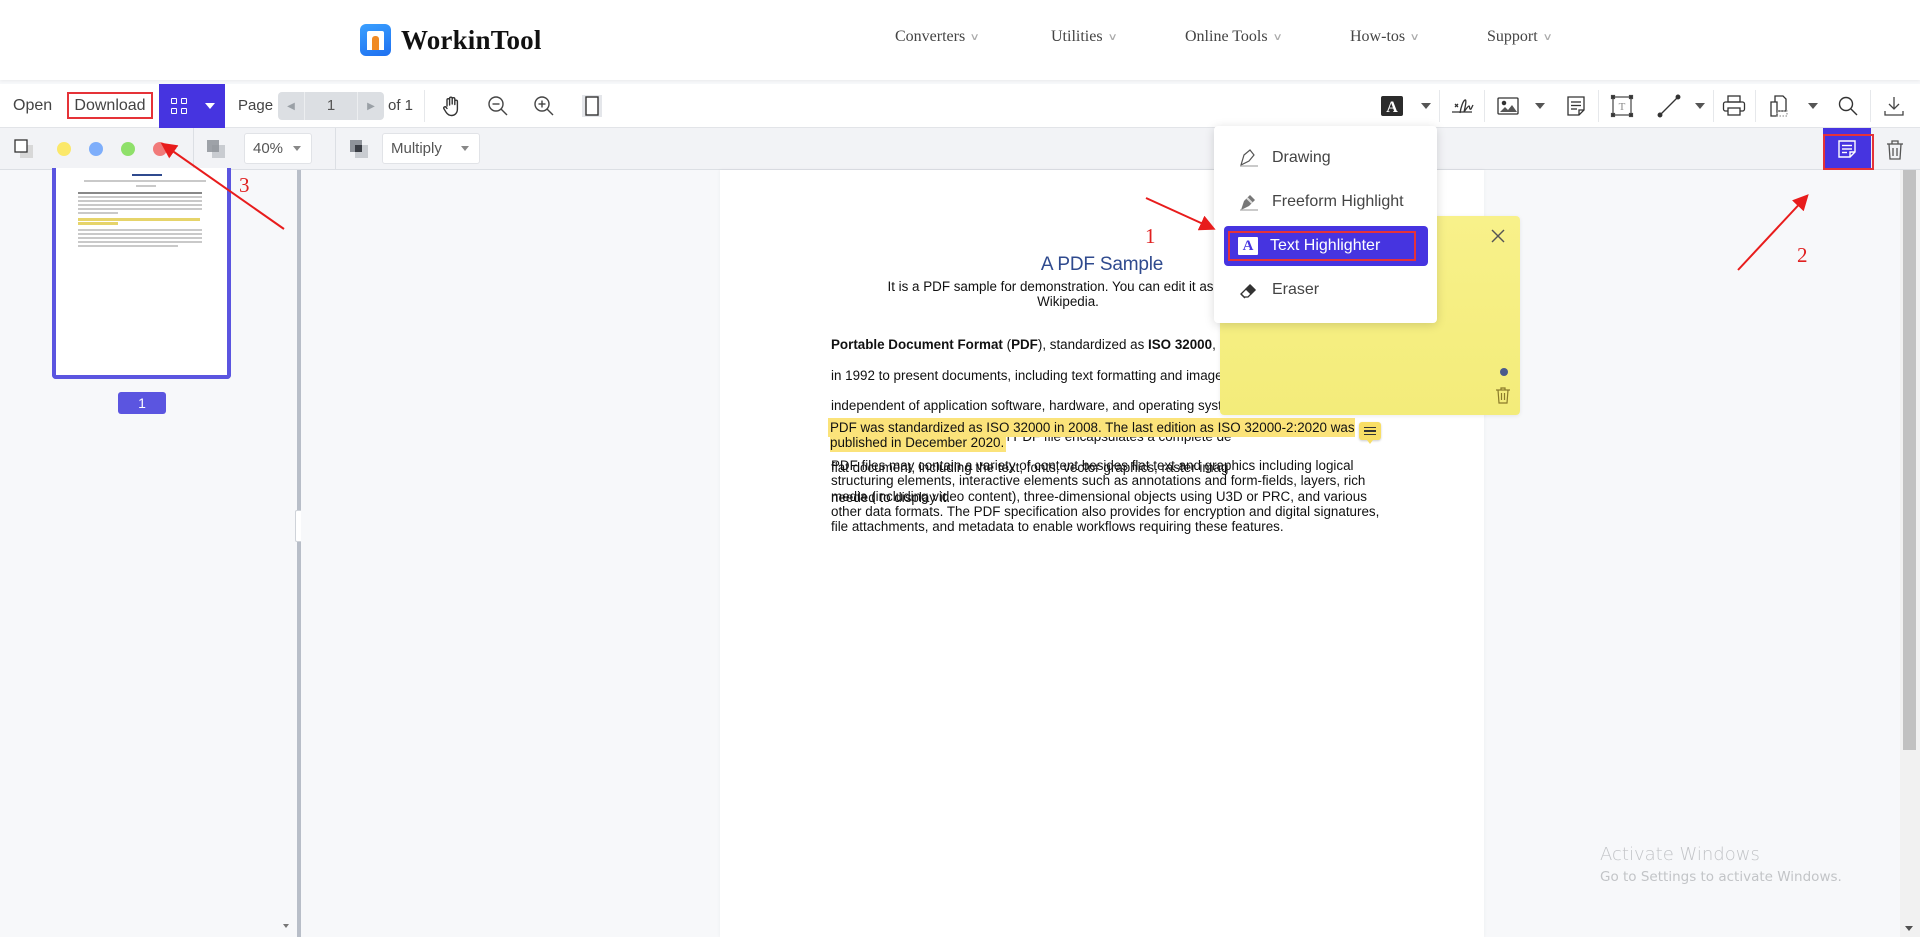 This screenshot has width=1920, height=937. I want to click on color-swatch-green, so click(128, 149).